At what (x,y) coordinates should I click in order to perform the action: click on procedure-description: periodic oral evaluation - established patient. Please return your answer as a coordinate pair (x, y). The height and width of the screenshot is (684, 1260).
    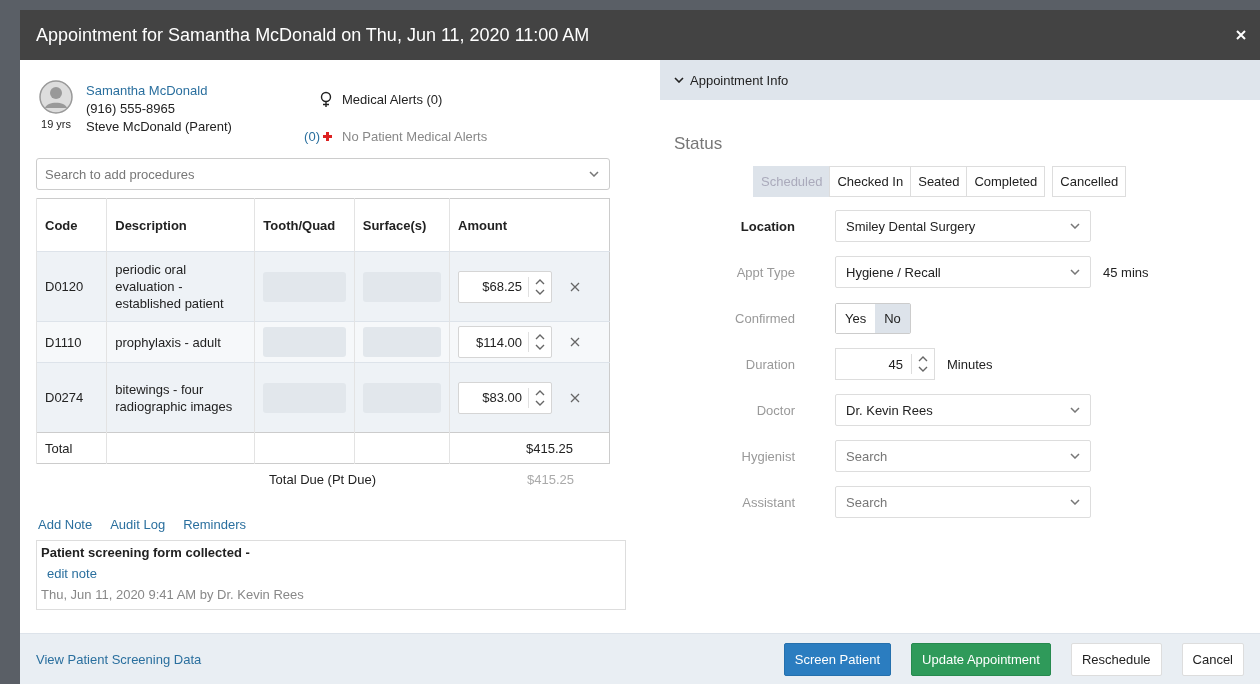
    Looking at the image, I should click on (169, 286).